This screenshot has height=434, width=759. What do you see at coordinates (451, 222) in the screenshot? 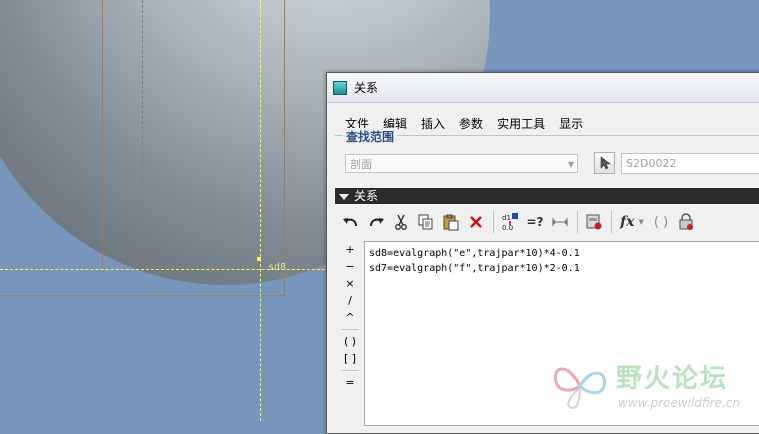
I see `paste-icon` at bounding box center [451, 222].